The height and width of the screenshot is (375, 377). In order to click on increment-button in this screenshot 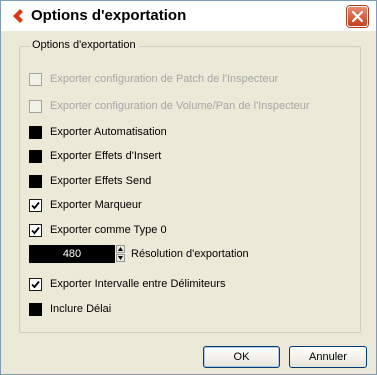, I will do `click(120, 249)`.